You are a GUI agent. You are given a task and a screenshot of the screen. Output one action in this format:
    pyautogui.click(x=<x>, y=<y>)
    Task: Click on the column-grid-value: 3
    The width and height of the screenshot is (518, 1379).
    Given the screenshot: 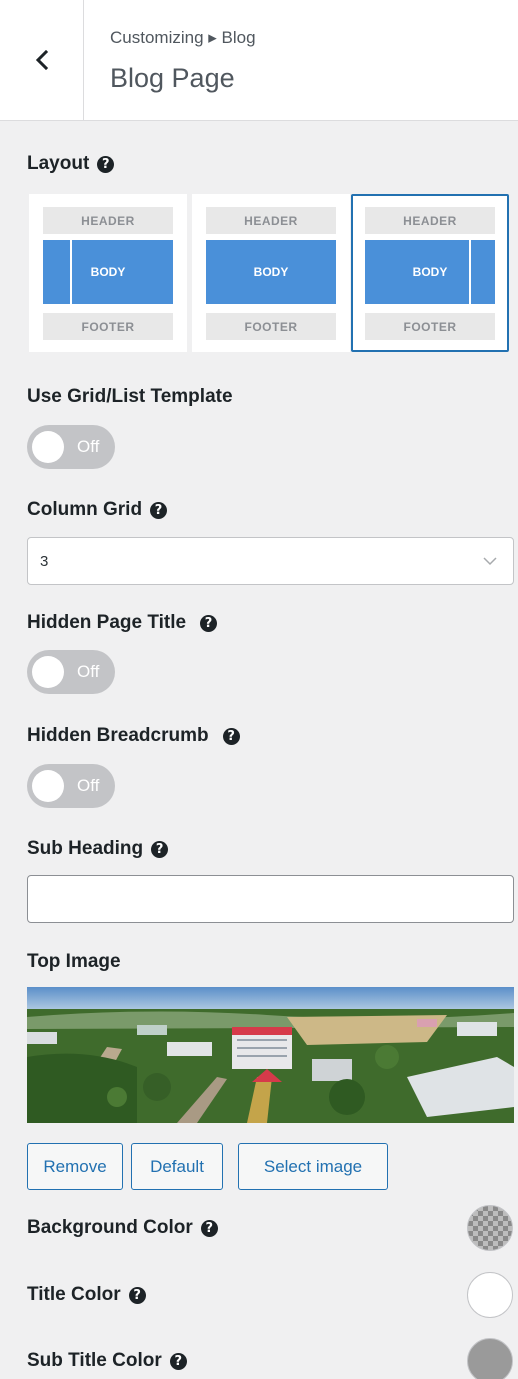 What is the action you would take?
    pyautogui.click(x=44, y=561)
    